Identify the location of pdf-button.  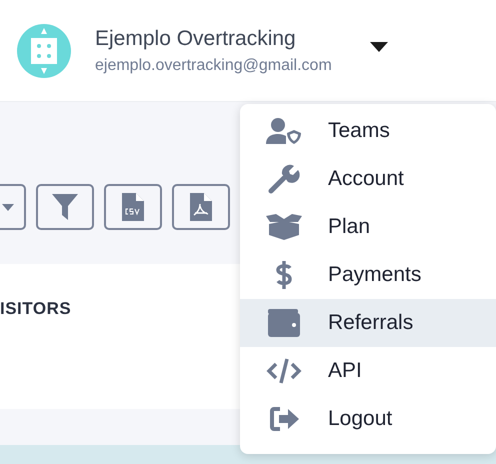
(201, 207).